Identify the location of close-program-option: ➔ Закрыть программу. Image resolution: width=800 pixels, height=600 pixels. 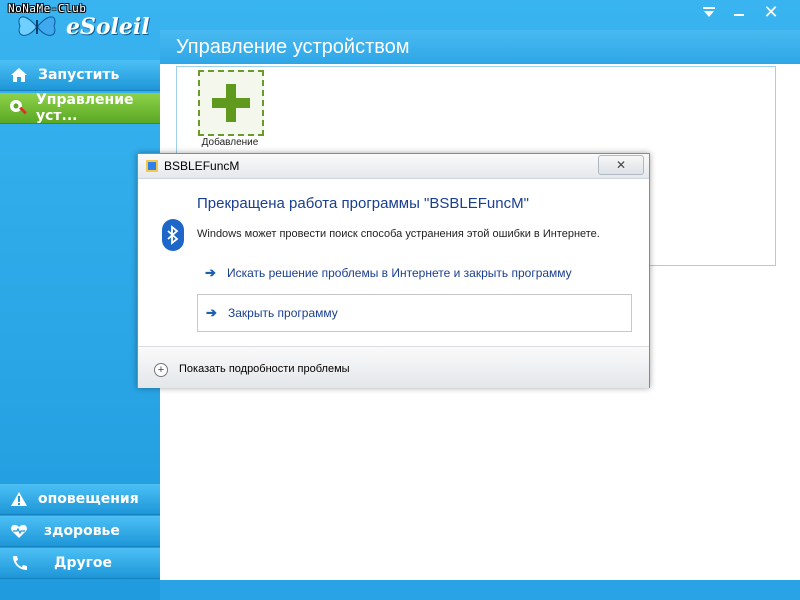
(414, 313).